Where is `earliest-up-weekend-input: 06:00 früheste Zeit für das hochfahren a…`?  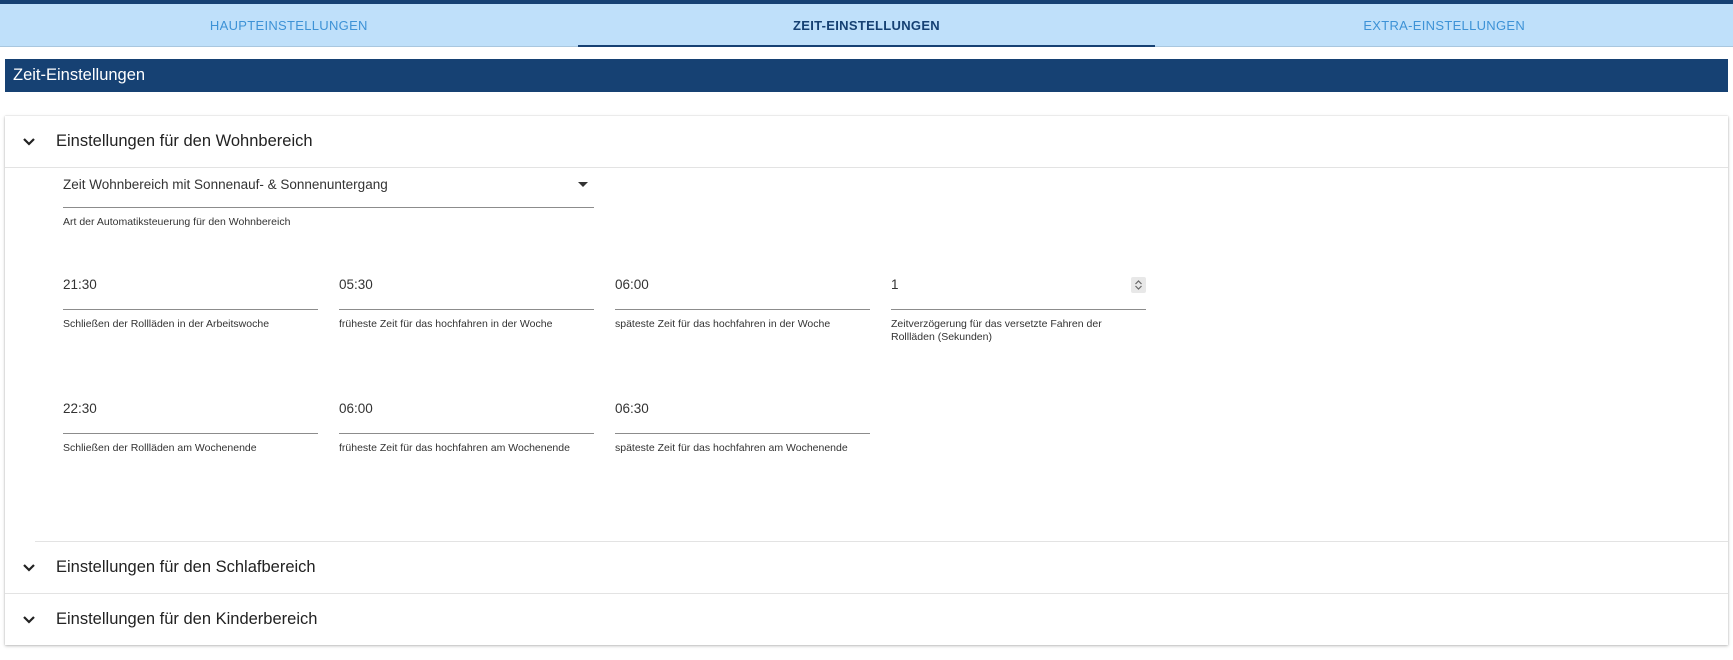
earliest-up-weekend-input: 06:00 früheste Zeit für das hochfahren a… is located at coordinates (466, 426).